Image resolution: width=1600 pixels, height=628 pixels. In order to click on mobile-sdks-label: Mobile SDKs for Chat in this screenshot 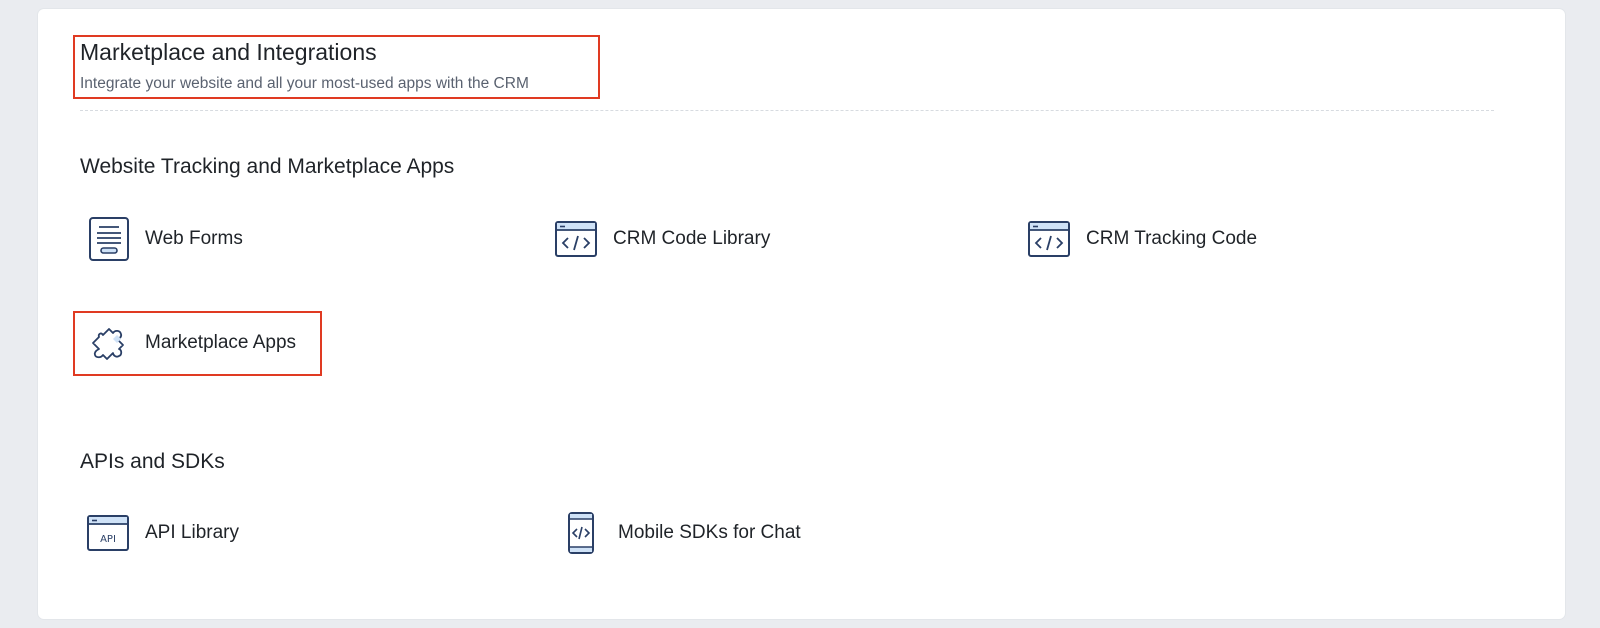, I will do `click(709, 532)`.